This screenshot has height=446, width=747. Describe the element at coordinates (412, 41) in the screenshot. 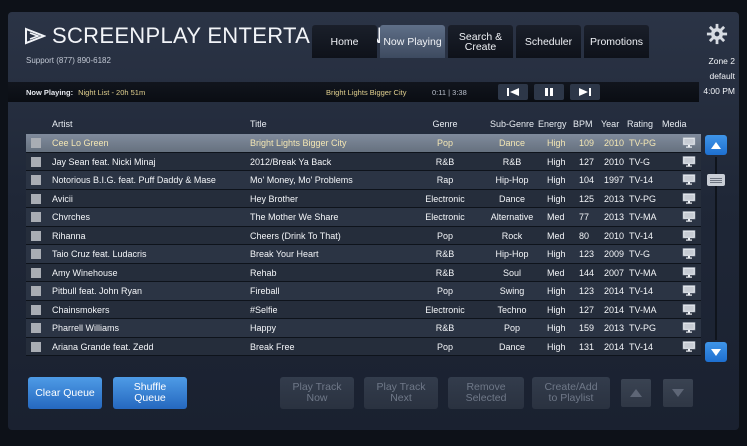

I see `tab-now-playing: Now Playing` at that location.